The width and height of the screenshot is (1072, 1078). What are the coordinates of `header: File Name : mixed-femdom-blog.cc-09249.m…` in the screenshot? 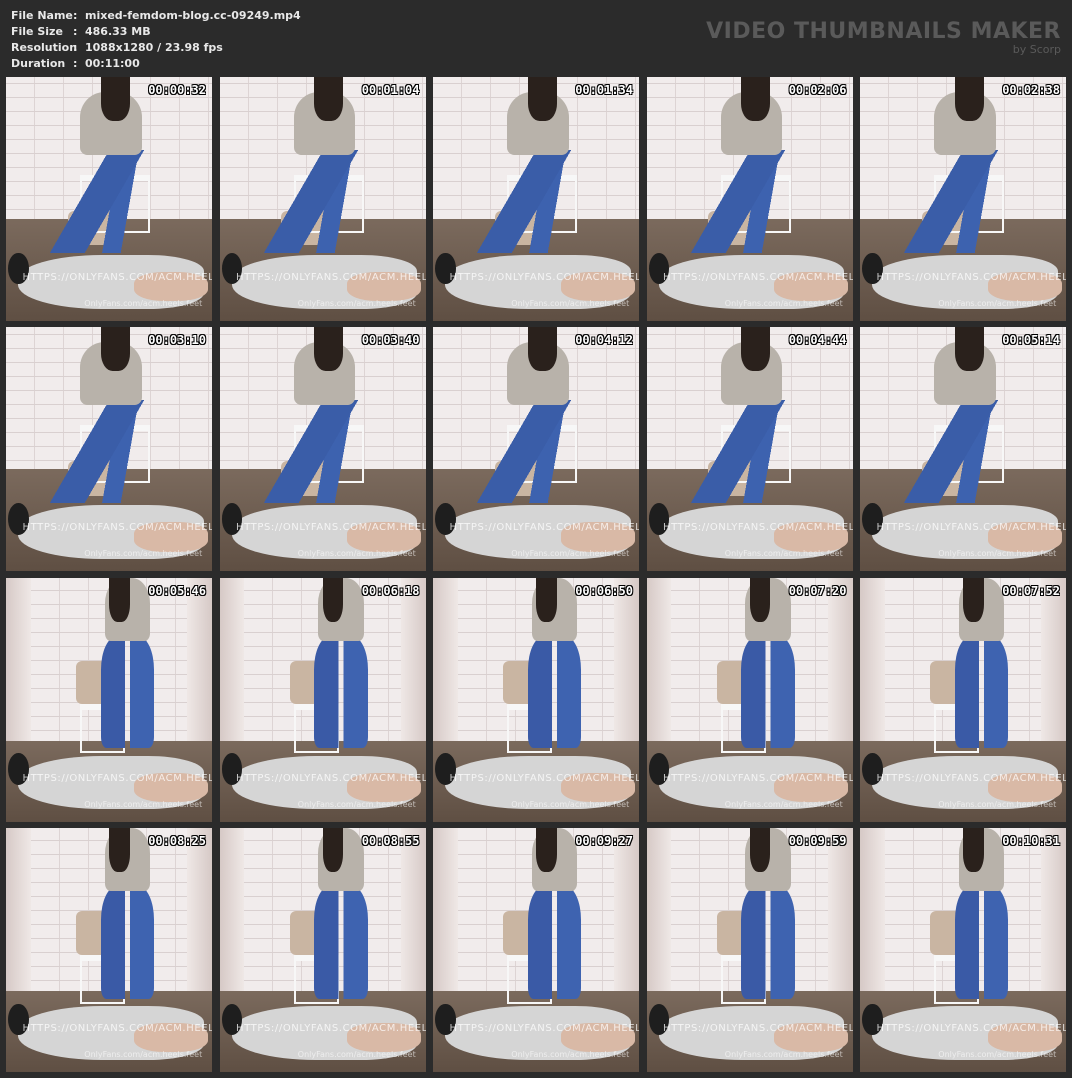 It's located at (536, 38).